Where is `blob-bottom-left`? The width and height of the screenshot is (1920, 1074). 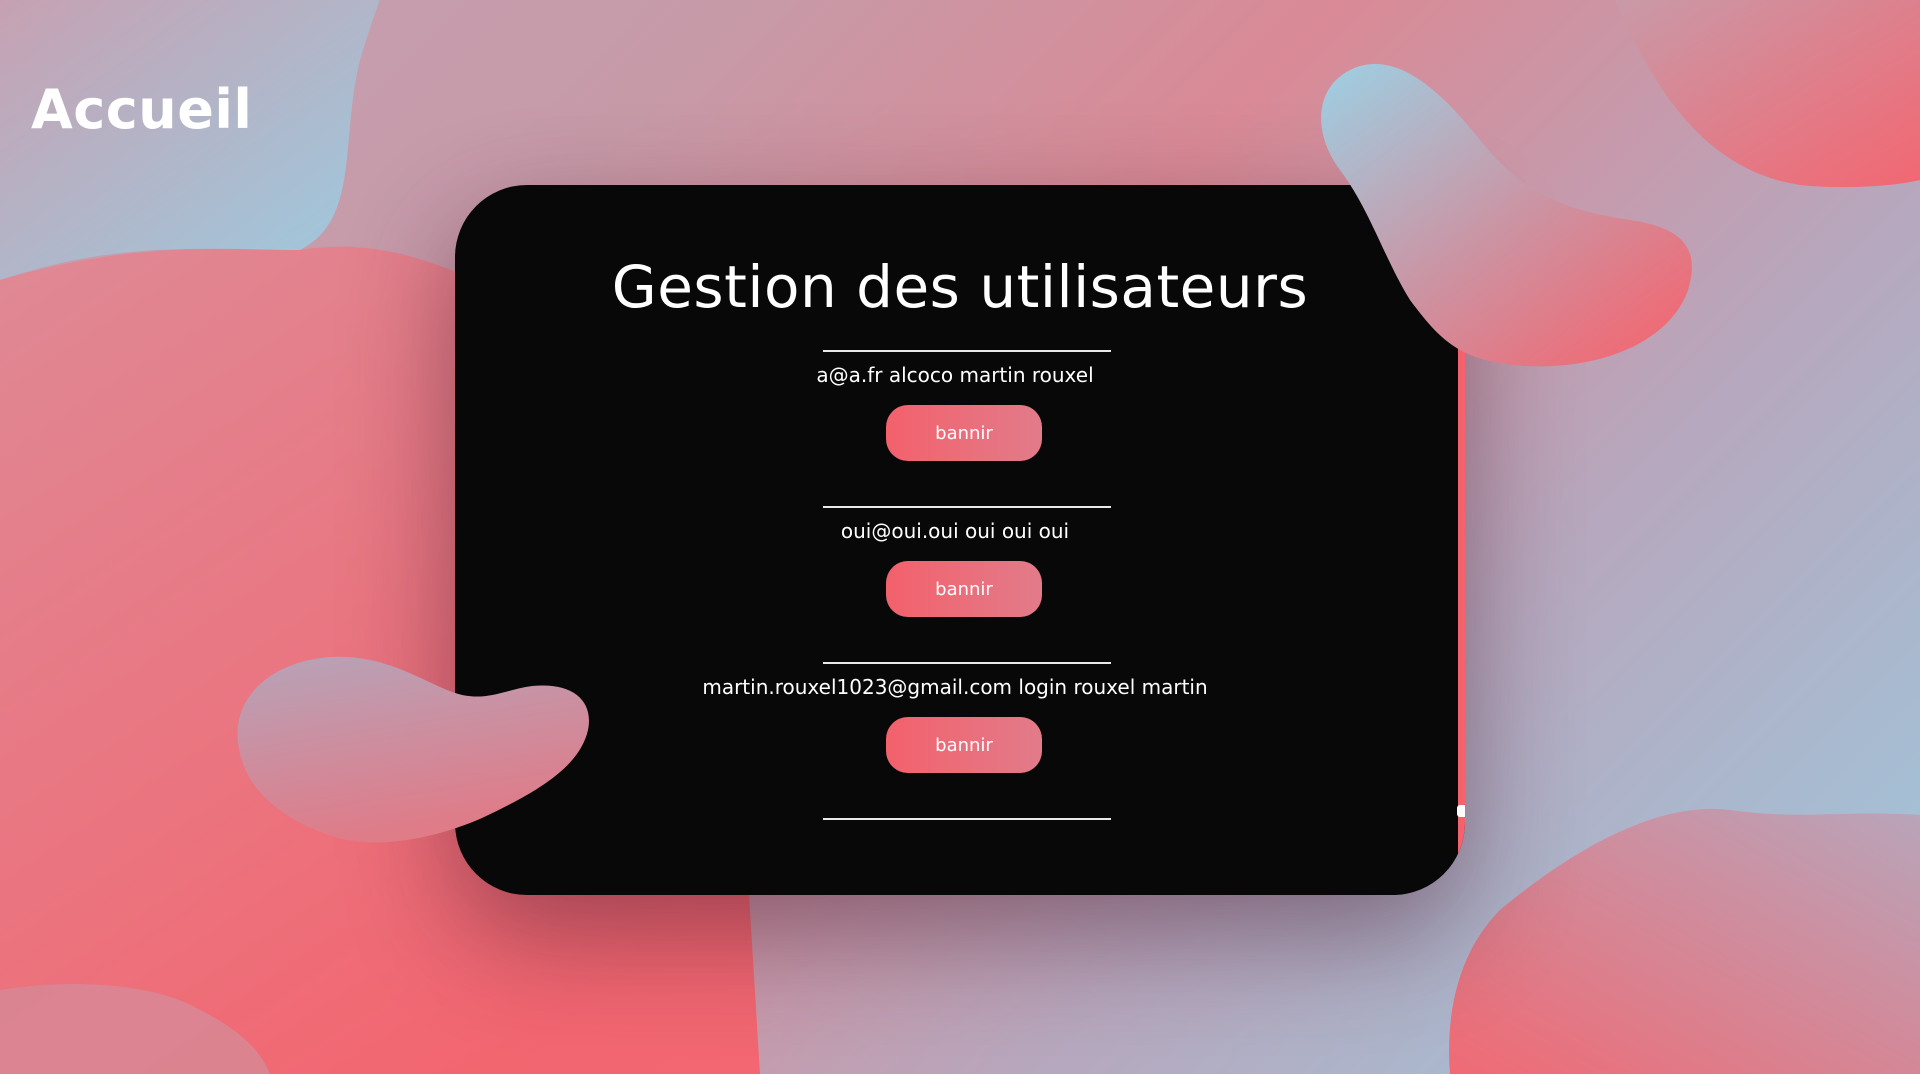 blob-bottom-left is located at coordinates (413, 749).